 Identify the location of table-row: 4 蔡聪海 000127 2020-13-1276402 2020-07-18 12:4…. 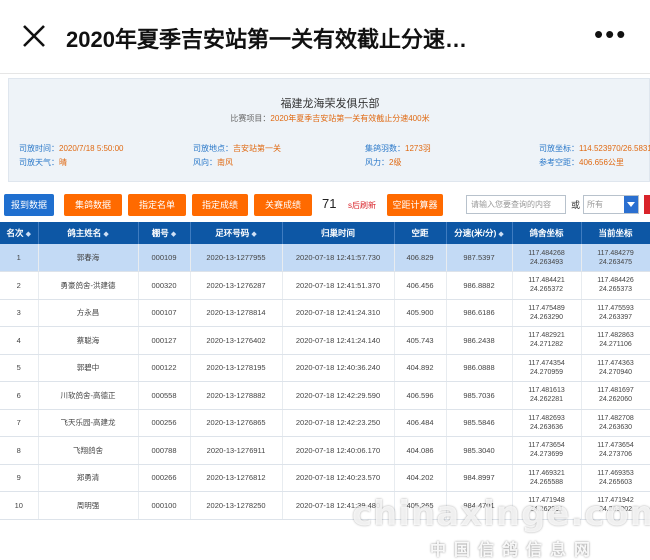
(325, 340).